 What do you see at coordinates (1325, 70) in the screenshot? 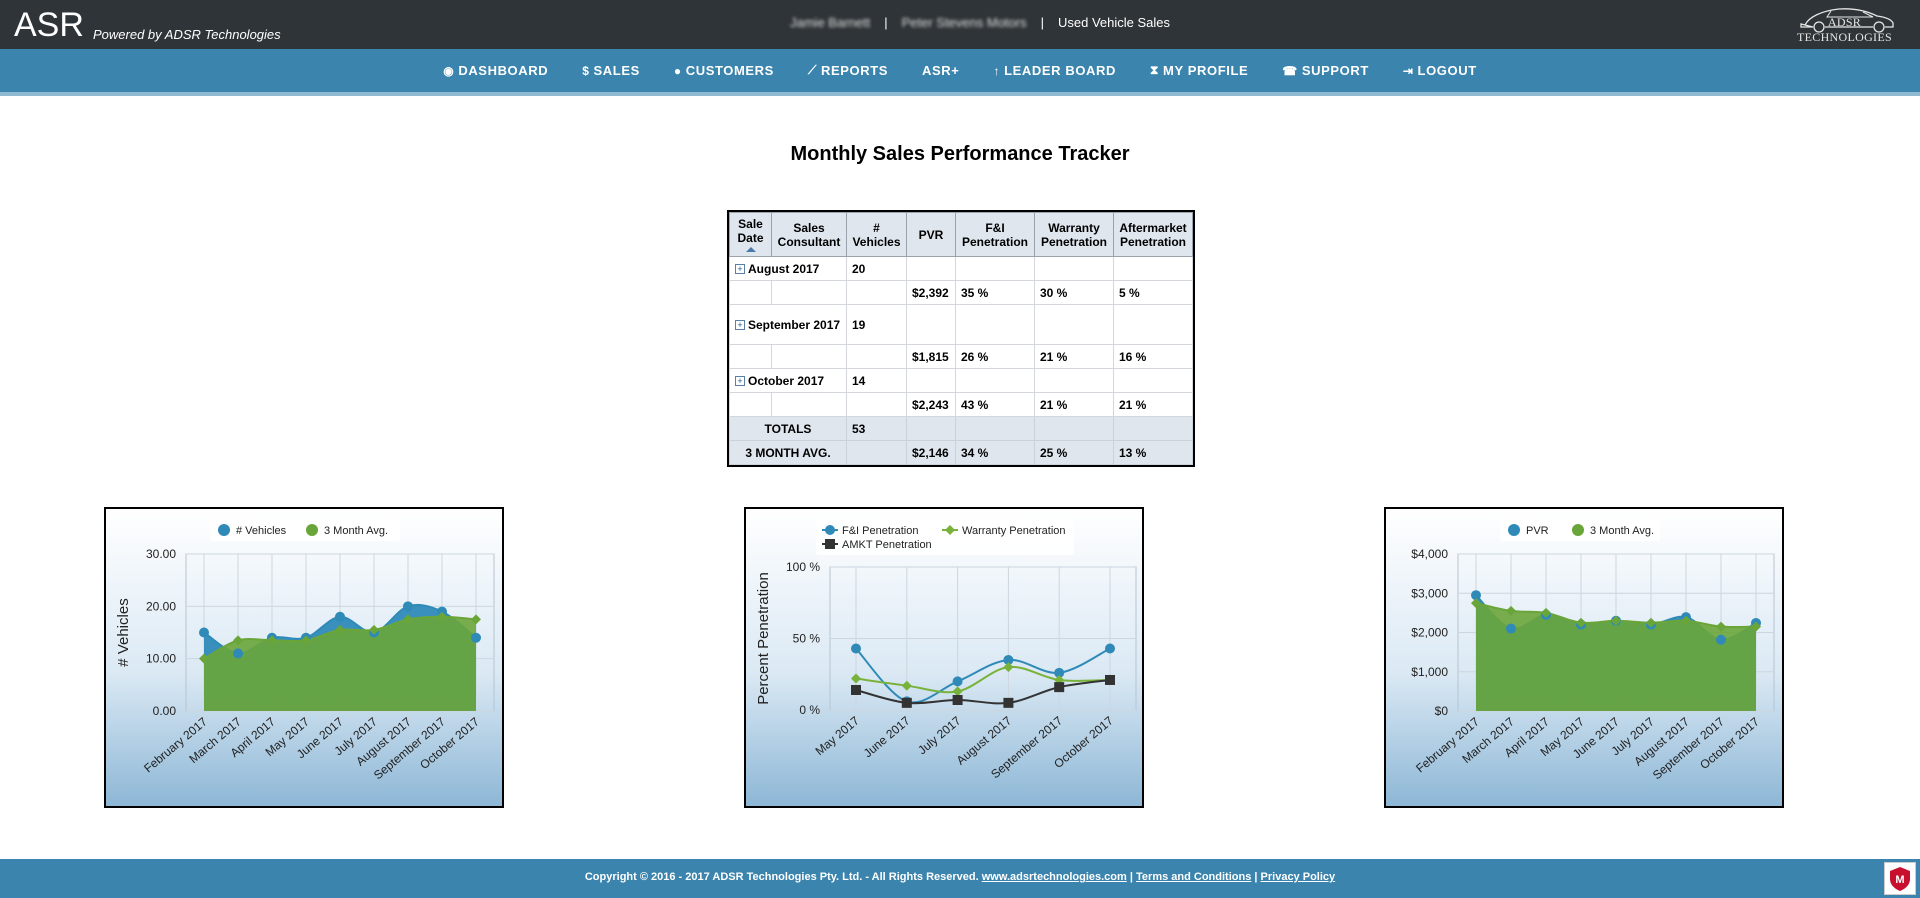
I see `nav-support: ☎ SUPPORT` at bounding box center [1325, 70].